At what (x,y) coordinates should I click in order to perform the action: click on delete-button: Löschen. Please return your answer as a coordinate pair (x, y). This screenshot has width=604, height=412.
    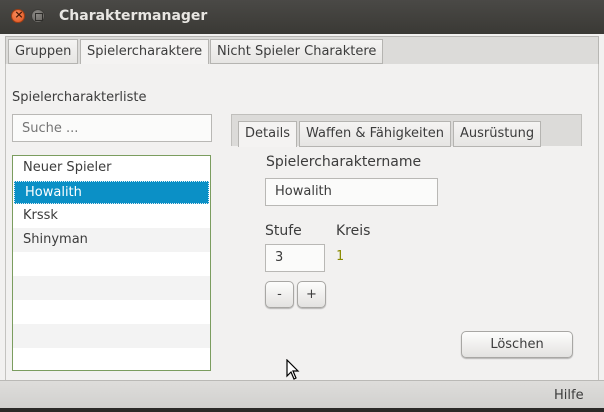
    Looking at the image, I should click on (517, 344).